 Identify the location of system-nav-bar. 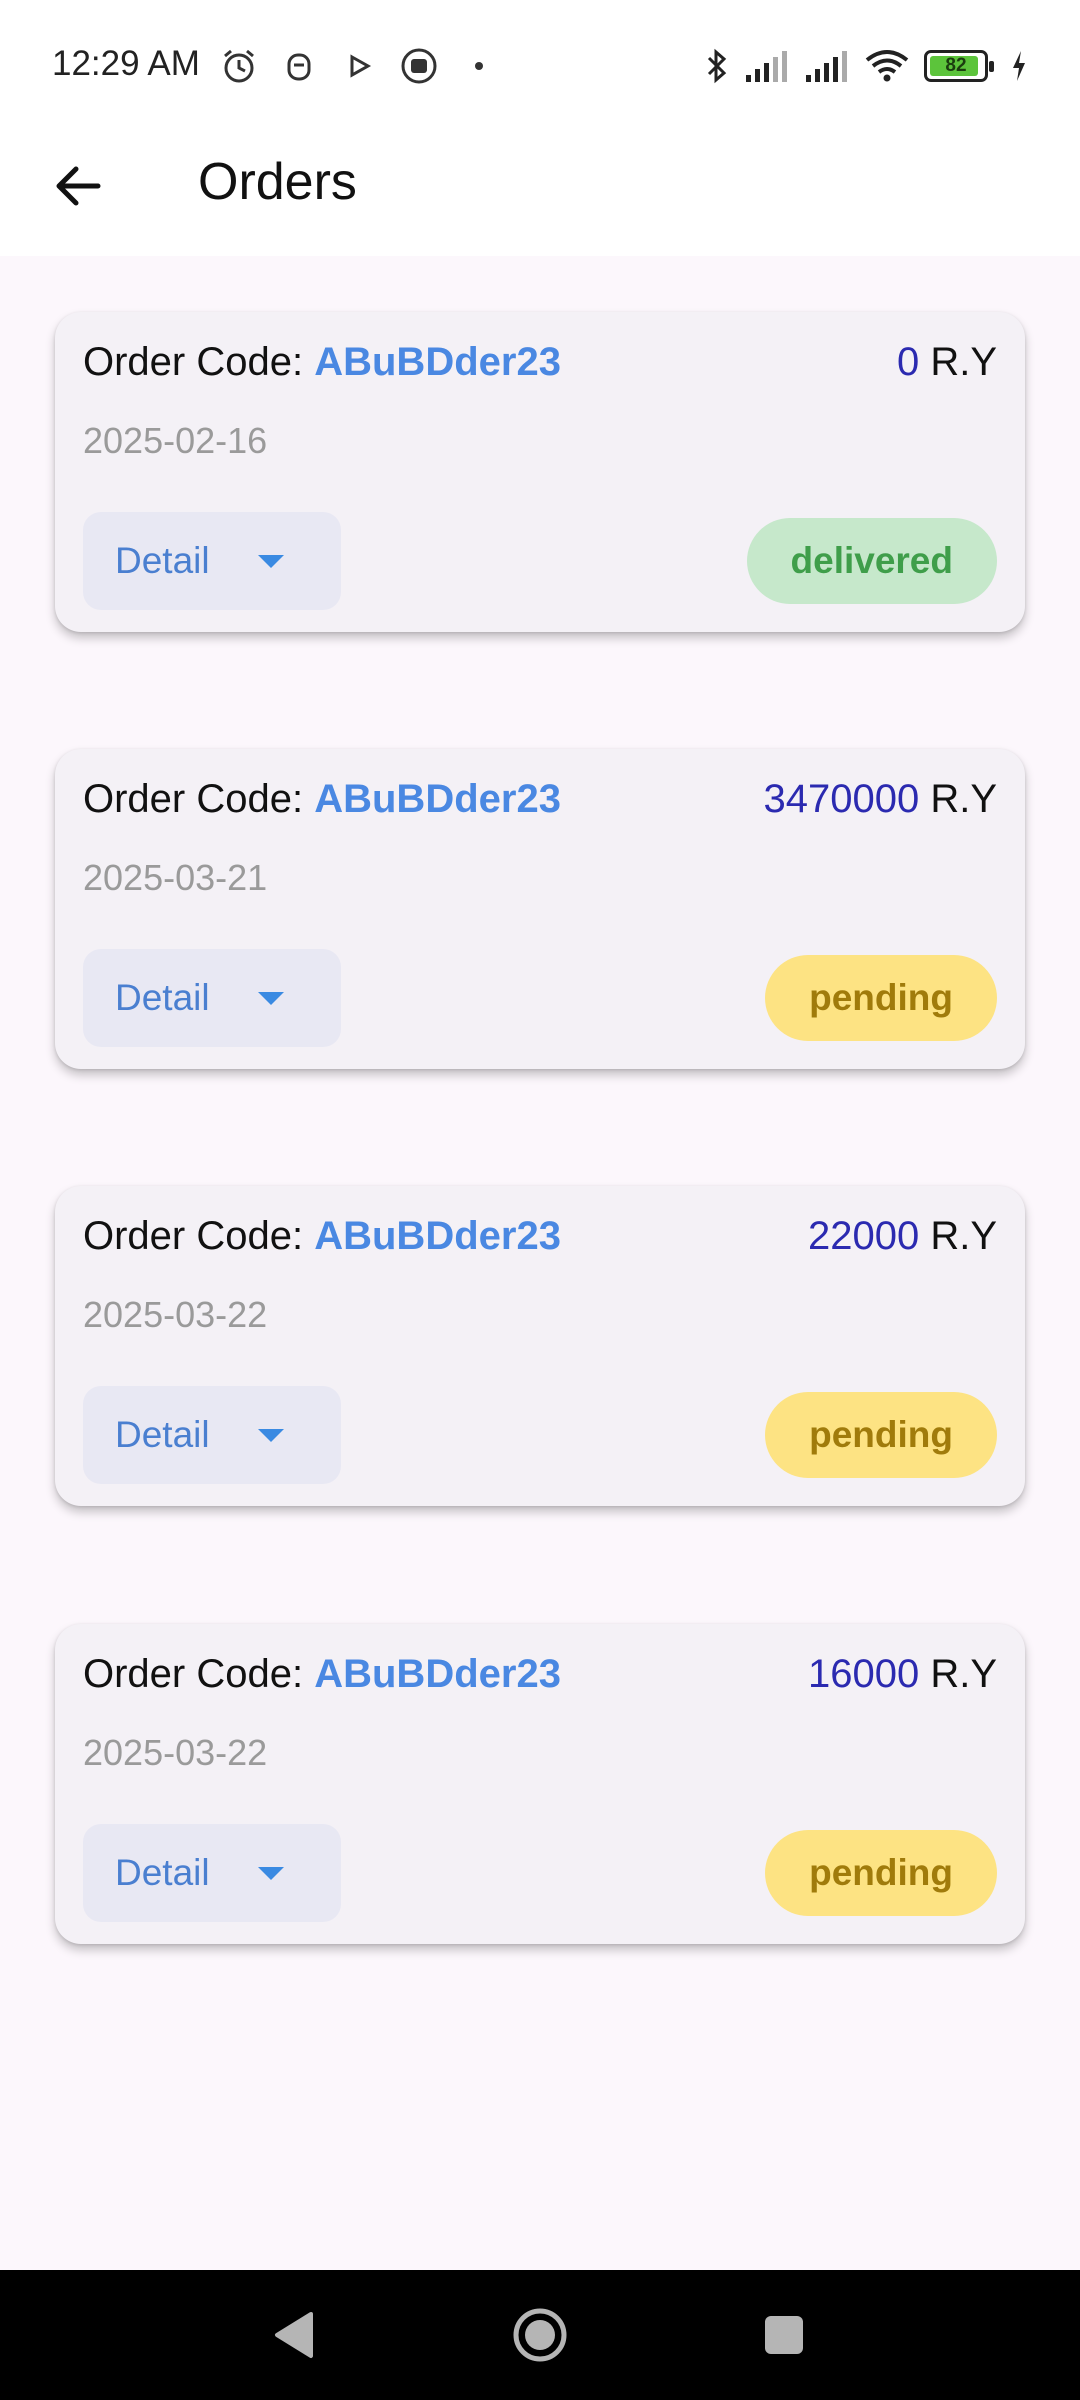
(540, 2335).